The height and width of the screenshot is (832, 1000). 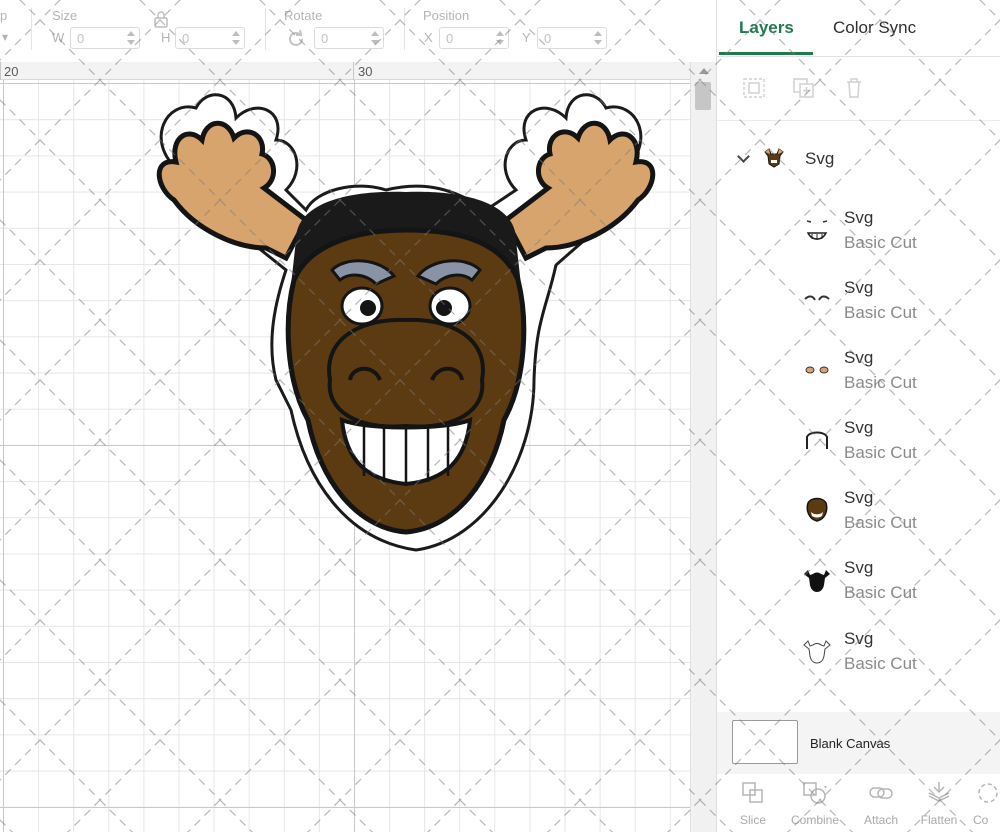 I want to click on width-axis-label: W, so click(x=58, y=37).